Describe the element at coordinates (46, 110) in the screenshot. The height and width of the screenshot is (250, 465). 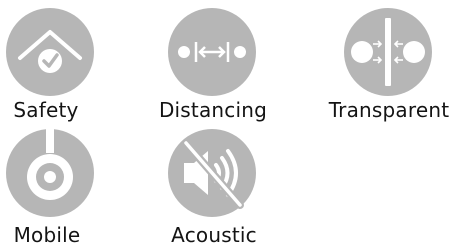
I see `feature-label-safety: Safety` at that location.